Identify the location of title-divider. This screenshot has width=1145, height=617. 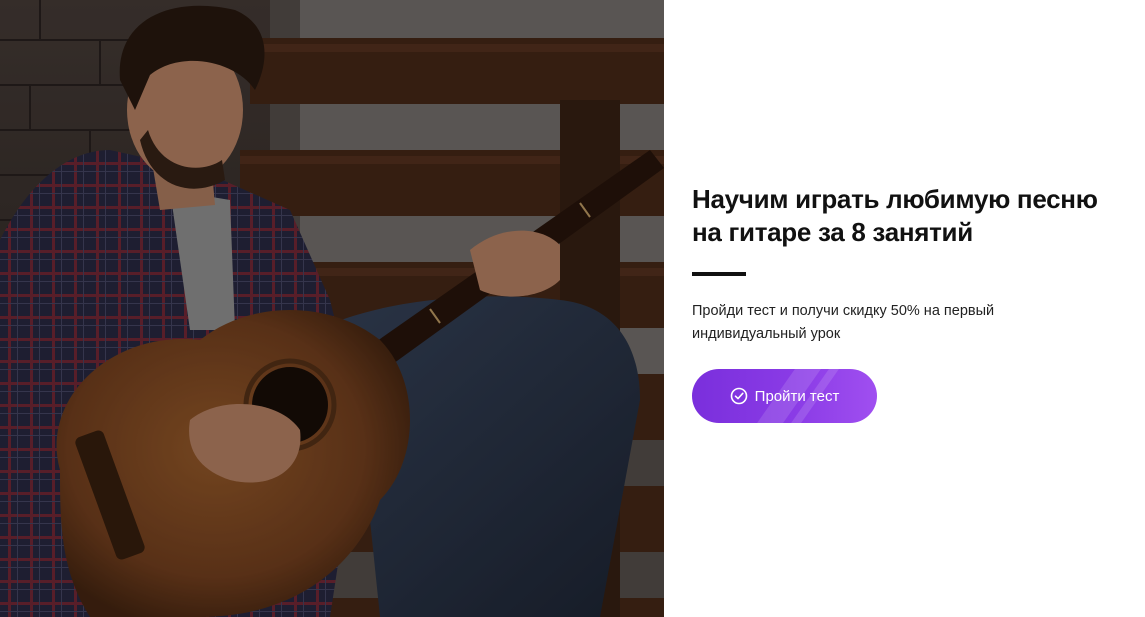
(719, 274).